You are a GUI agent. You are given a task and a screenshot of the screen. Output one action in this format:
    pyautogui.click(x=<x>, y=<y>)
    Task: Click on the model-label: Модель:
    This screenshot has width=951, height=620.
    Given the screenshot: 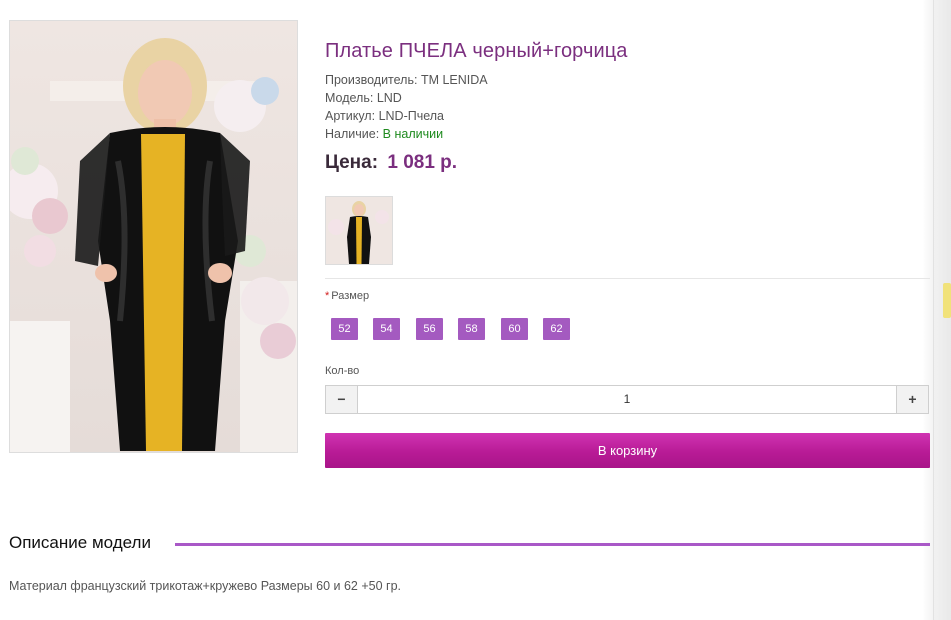 What is the action you would take?
    pyautogui.click(x=349, y=98)
    